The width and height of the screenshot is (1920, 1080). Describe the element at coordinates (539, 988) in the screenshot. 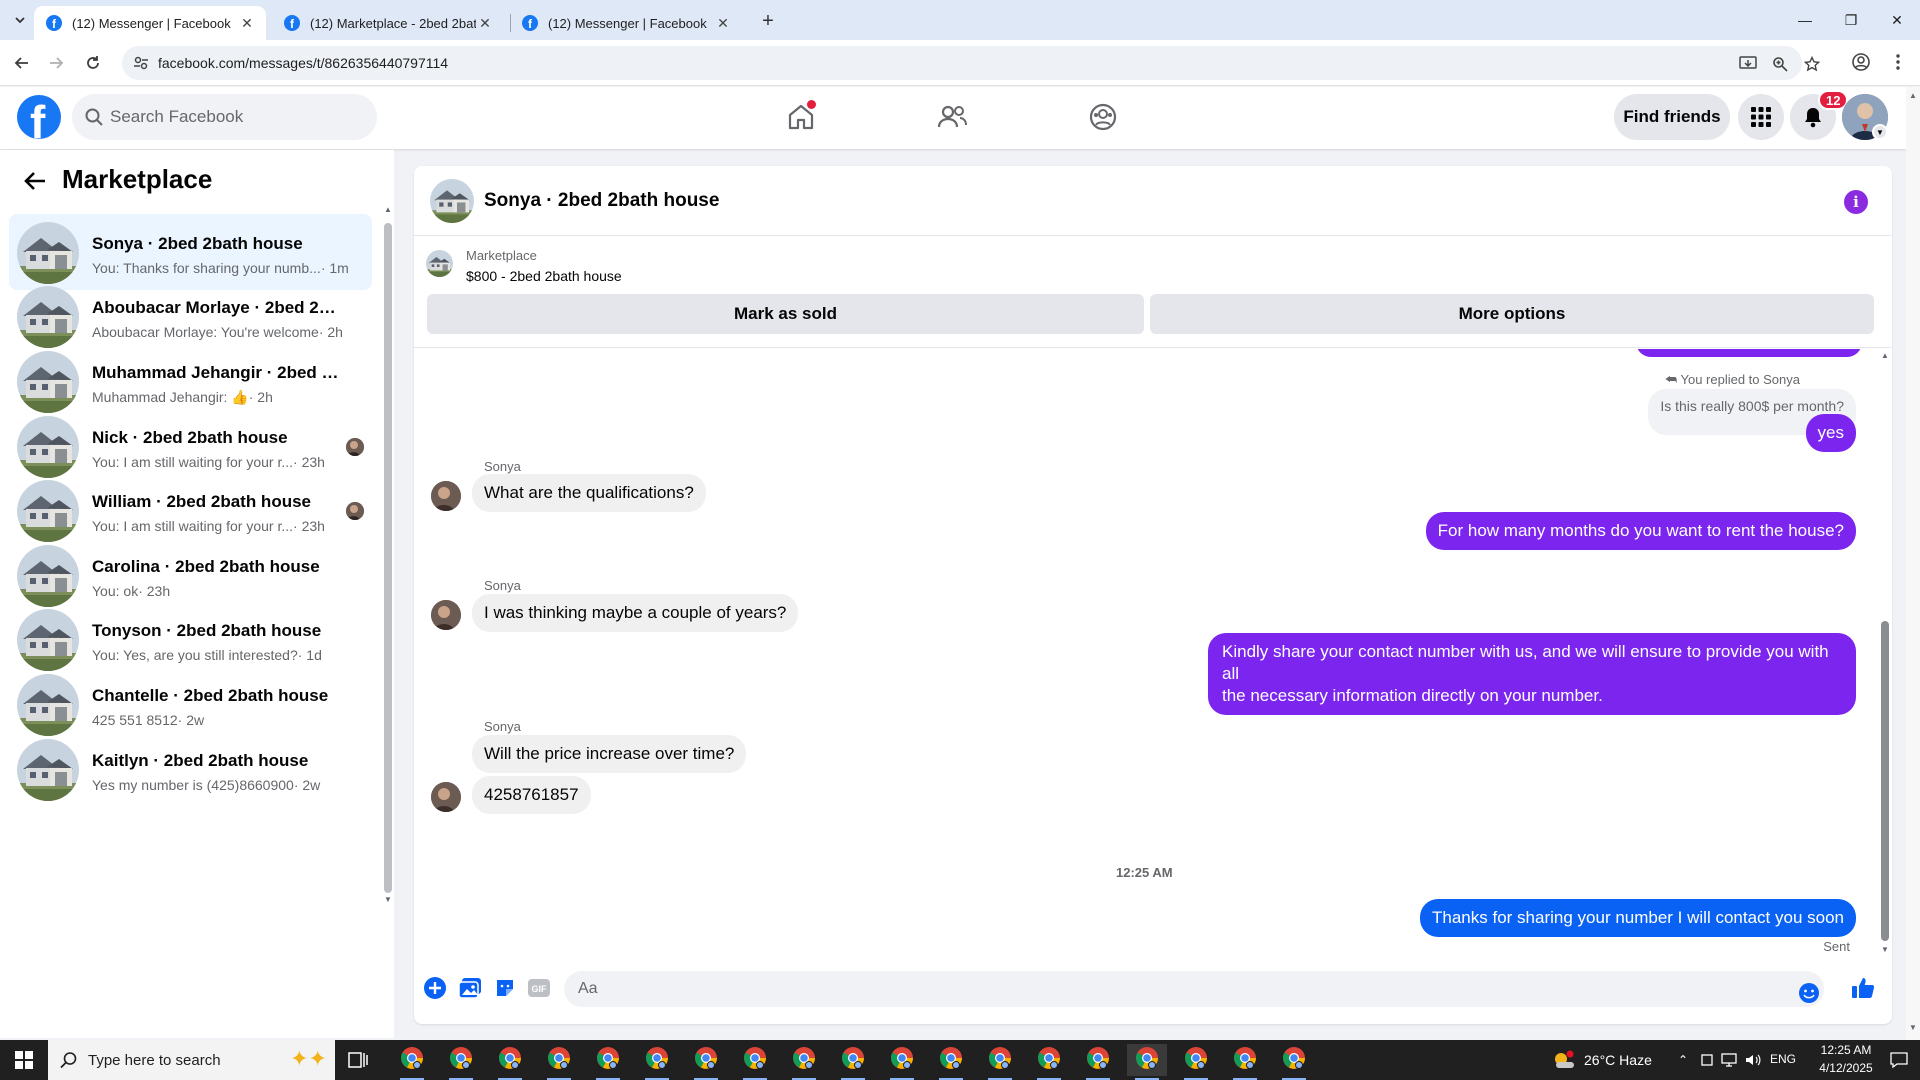

I see `gif-button: GIF` at that location.